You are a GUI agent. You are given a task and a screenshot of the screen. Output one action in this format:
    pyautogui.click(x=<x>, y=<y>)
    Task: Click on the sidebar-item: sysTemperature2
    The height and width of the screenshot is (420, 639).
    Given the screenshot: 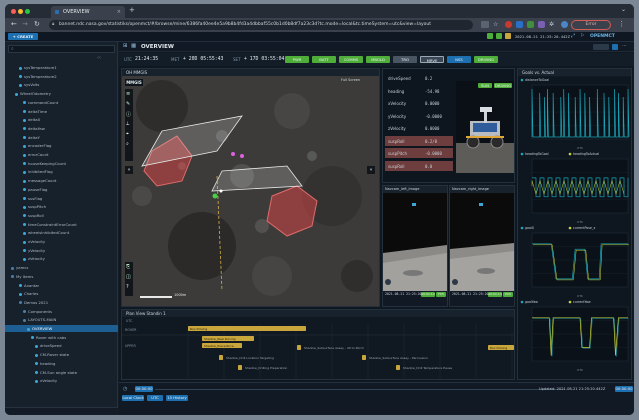 What is the action you would take?
    pyautogui.click(x=61, y=76)
    